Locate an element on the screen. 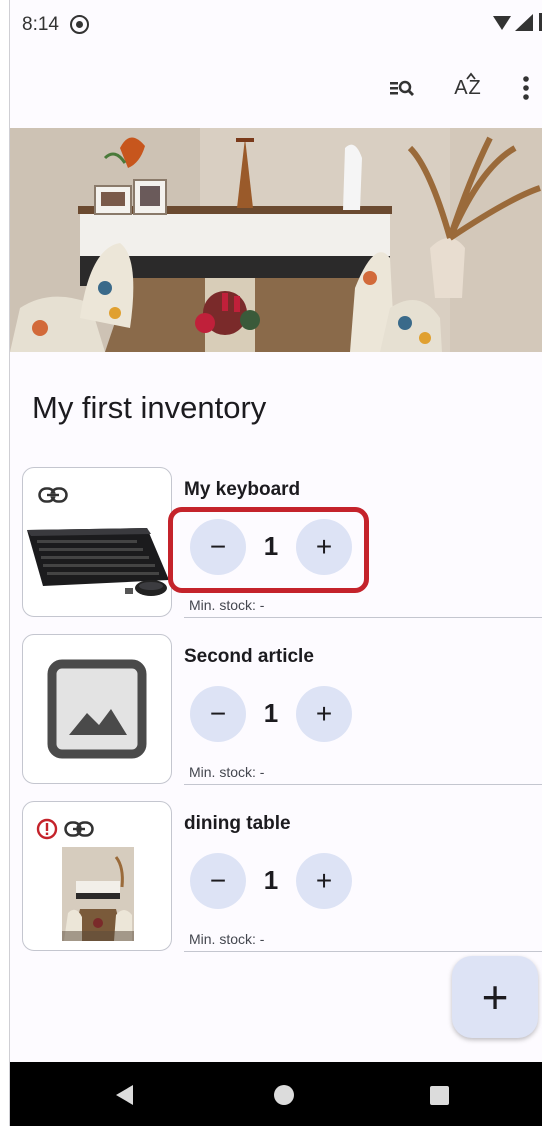  wifi-icon is located at coordinates (502, 23).